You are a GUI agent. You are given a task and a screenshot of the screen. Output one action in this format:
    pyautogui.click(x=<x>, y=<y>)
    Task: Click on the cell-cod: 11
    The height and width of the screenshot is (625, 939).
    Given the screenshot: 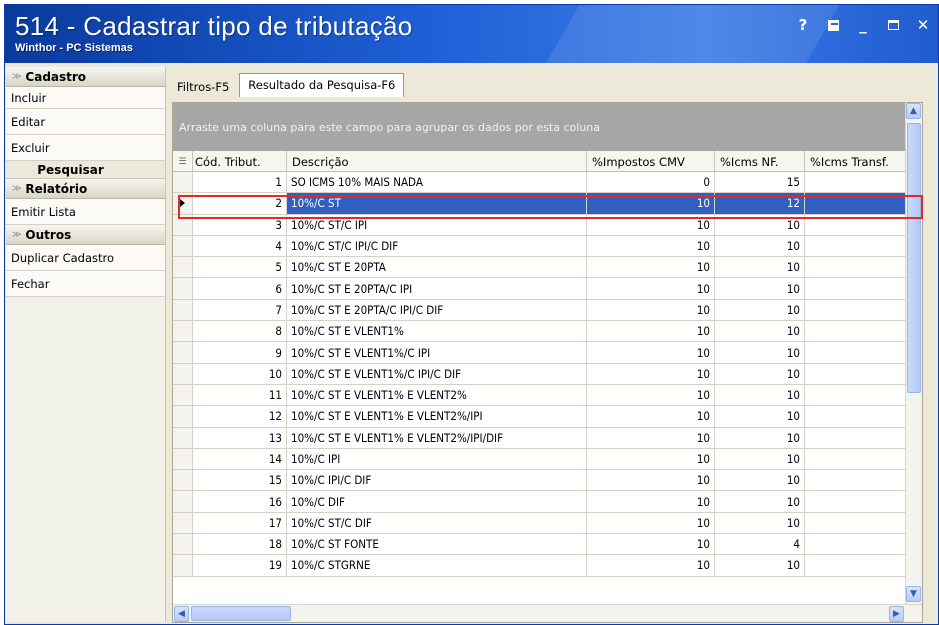 What is the action you would take?
    pyautogui.click(x=240, y=395)
    